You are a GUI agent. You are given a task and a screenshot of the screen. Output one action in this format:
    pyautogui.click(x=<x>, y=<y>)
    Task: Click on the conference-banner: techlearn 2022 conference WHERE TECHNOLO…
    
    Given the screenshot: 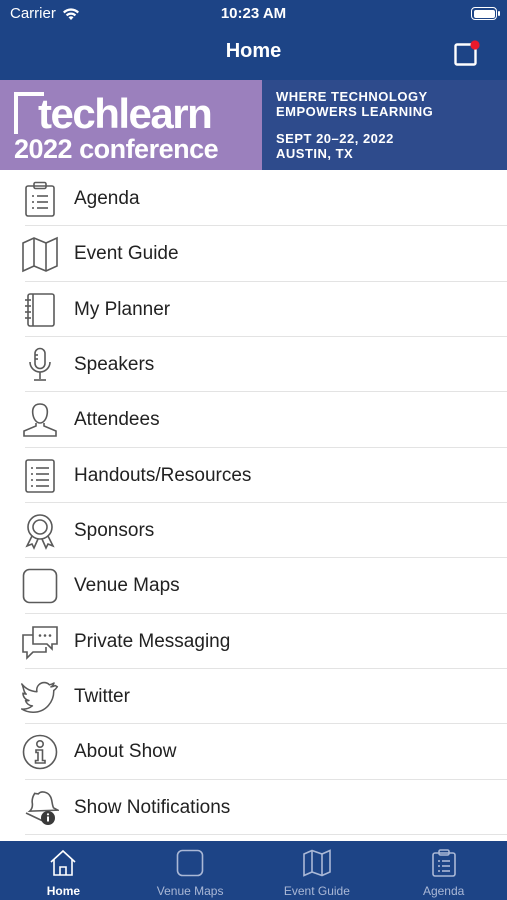 What is the action you would take?
    pyautogui.click(x=253, y=125)
    